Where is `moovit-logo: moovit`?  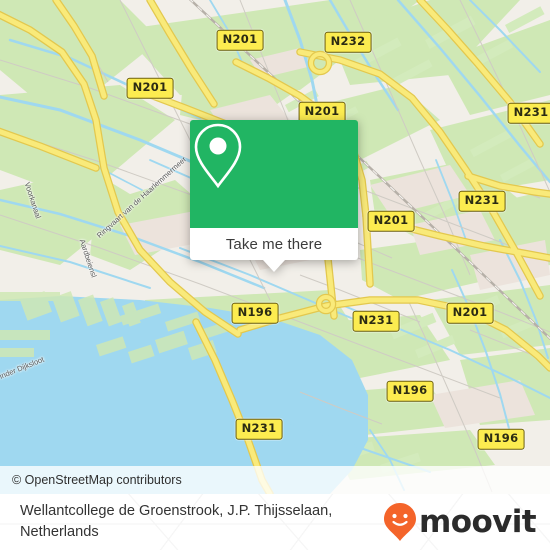 moovit-logo: moovit is located at coordinates (460, 522).